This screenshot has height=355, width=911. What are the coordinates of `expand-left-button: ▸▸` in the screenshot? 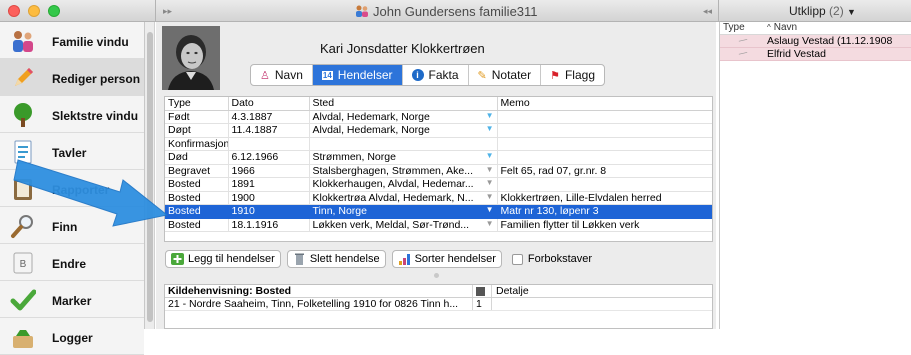 It's located at (167, 11).